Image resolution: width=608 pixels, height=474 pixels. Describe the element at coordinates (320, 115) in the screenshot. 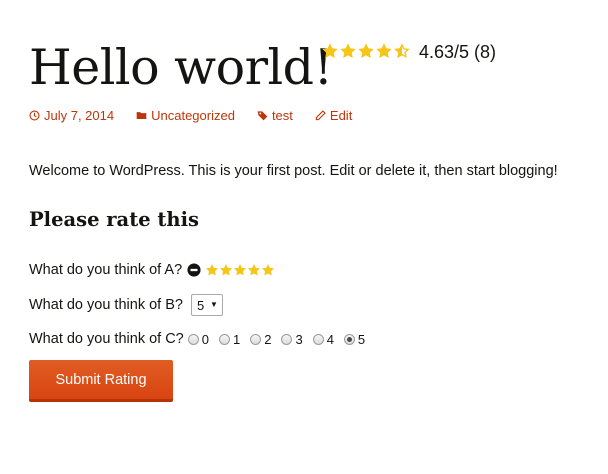

I see `pencil-icon` at that location.